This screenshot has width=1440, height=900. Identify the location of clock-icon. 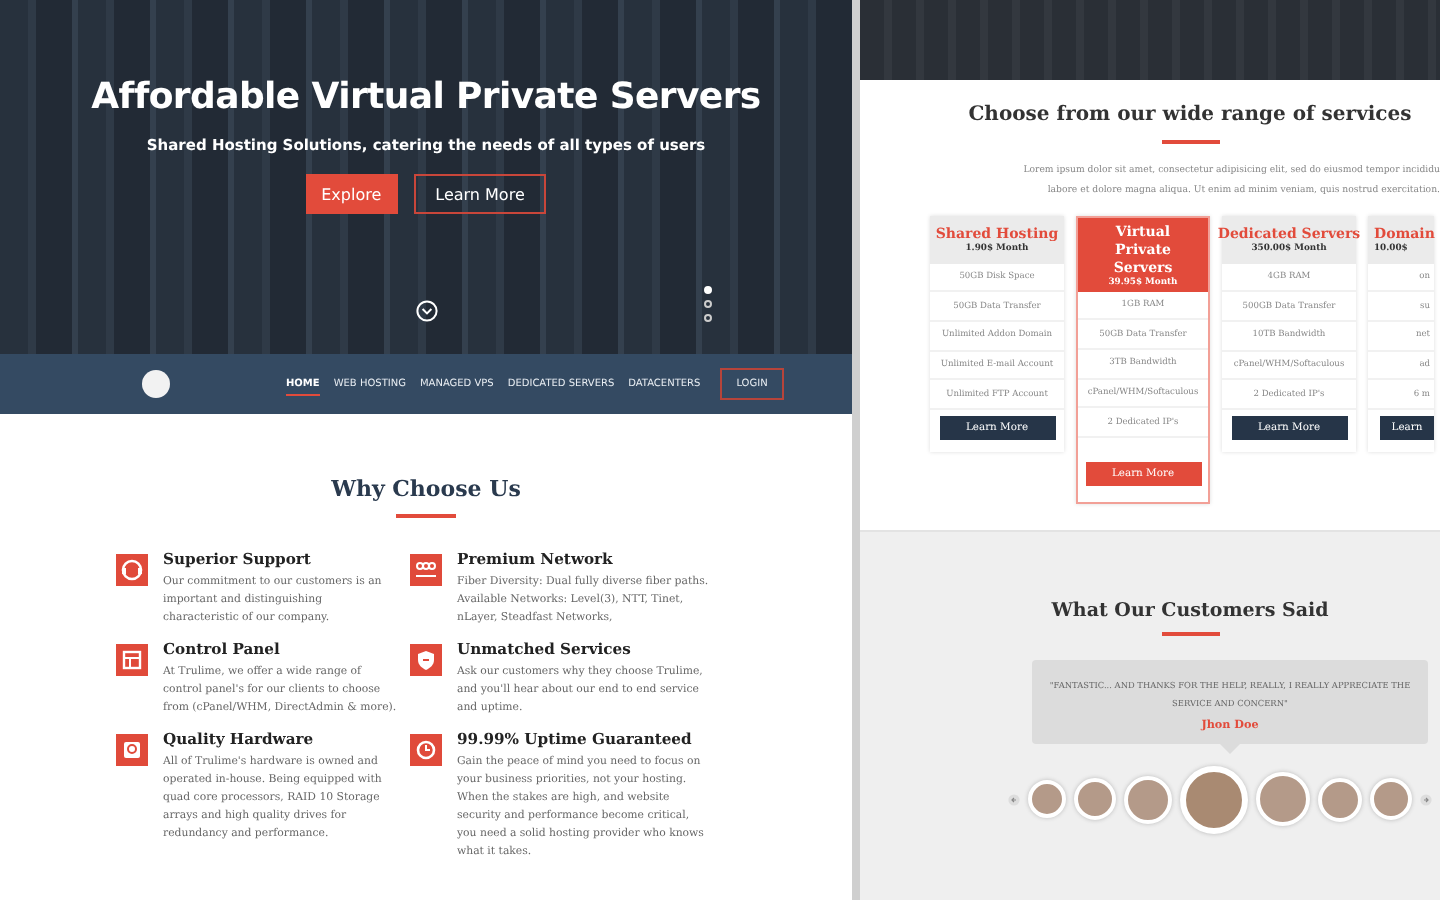
(425, 749).